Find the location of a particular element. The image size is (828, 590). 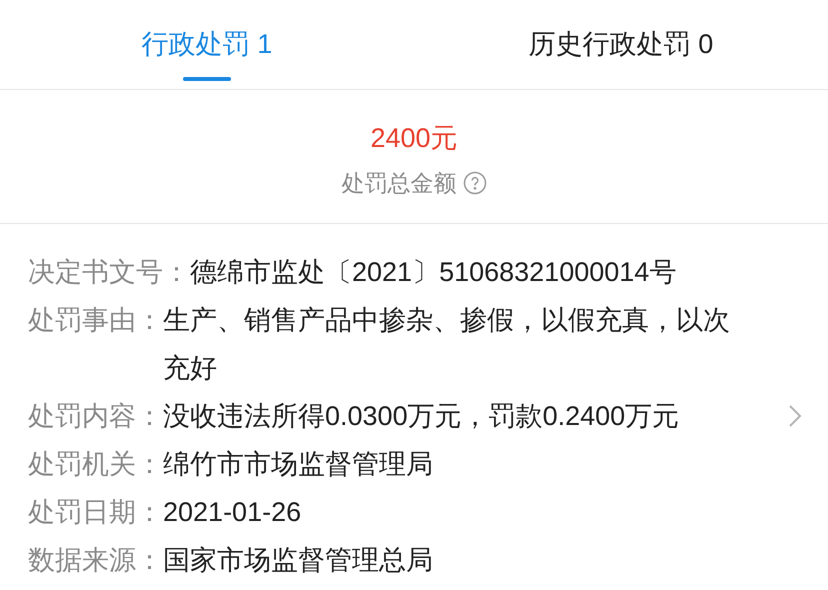

tab-indicator is located at coordinates (207, 79).